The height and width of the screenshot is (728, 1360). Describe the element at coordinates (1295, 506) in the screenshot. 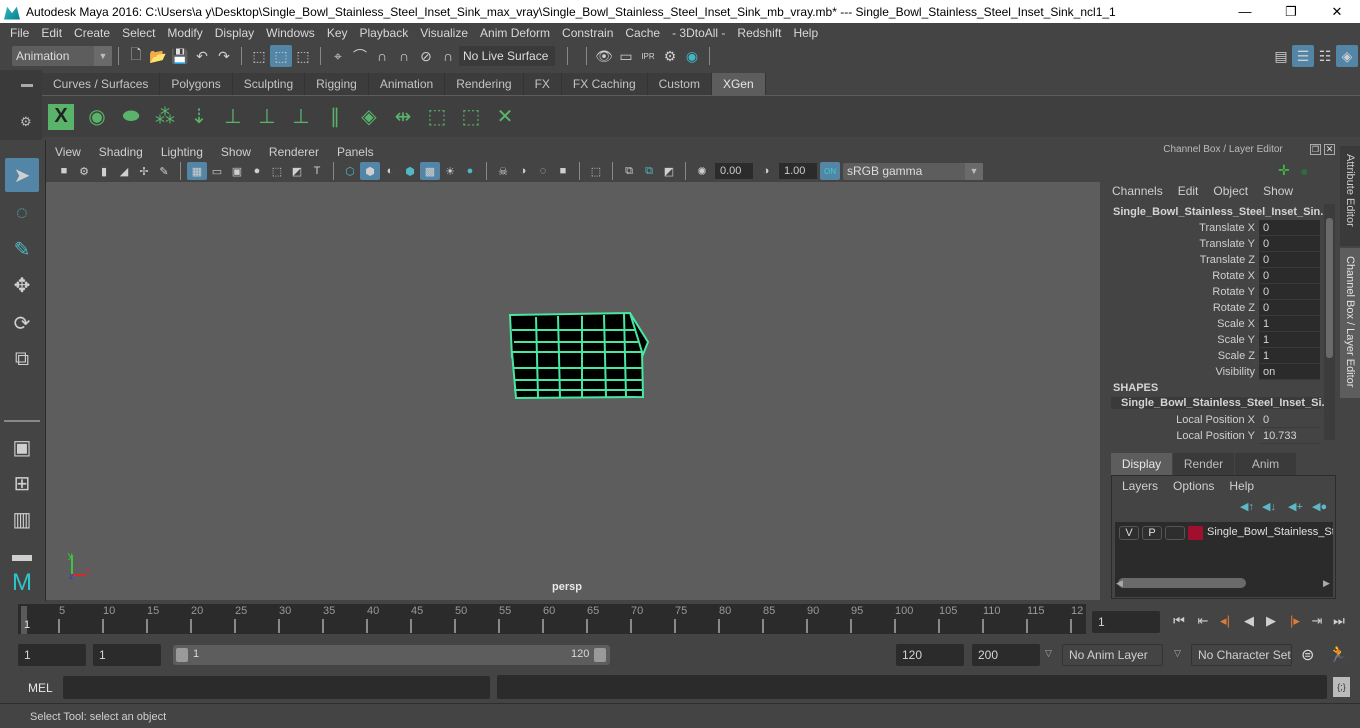

I see `create-layer-icon: ◀+` at that location.